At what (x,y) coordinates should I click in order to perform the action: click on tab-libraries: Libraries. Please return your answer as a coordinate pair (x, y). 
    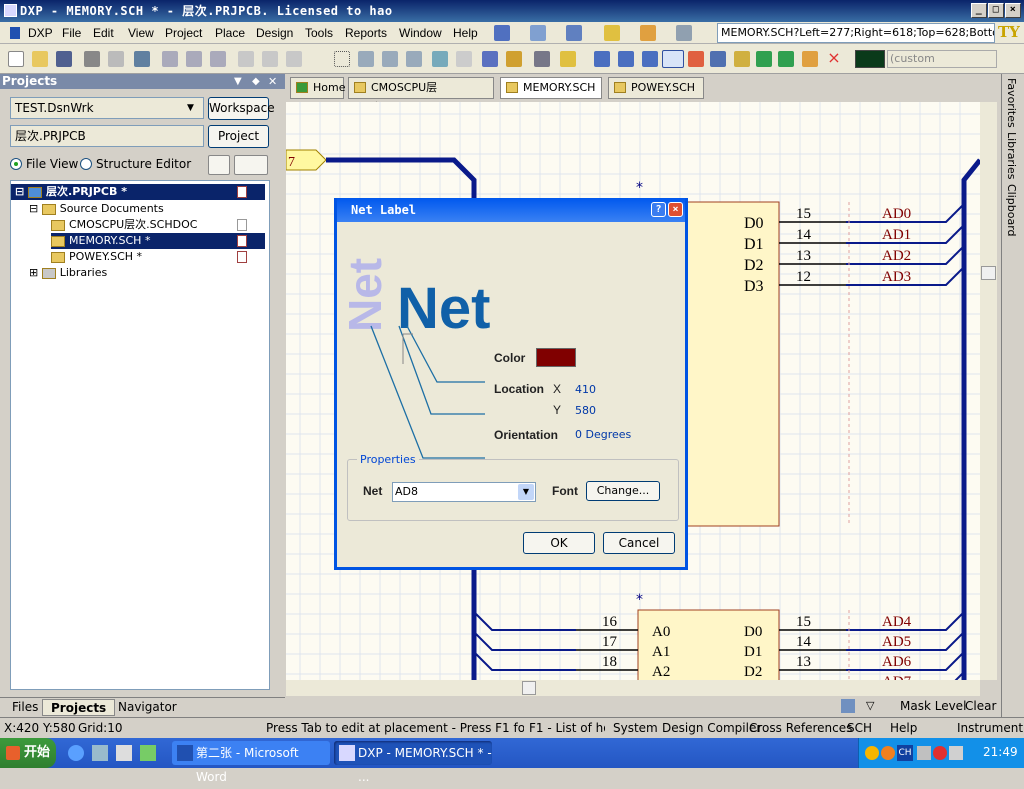
    Looking at the image, I should click on (1011, 156).